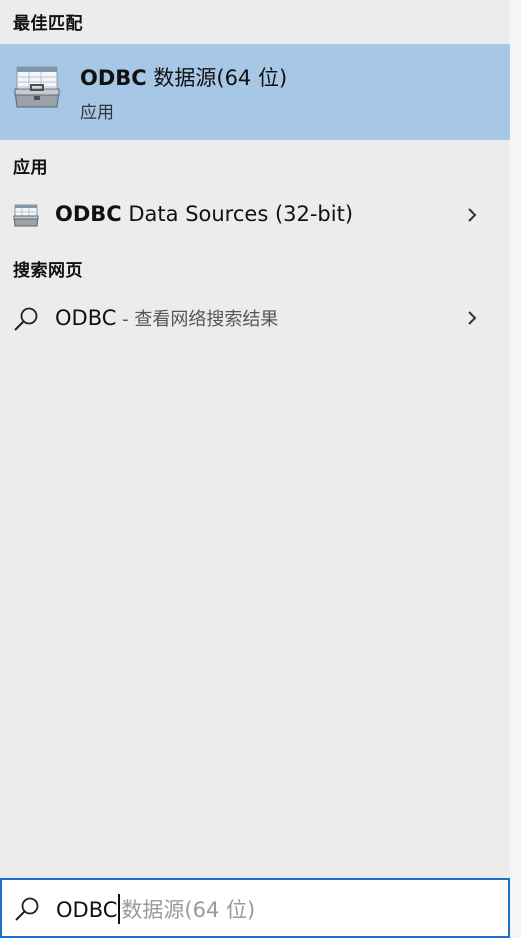  I want to click on web-result-suffix: - 查看网络搜索结果, so click(197, 319).